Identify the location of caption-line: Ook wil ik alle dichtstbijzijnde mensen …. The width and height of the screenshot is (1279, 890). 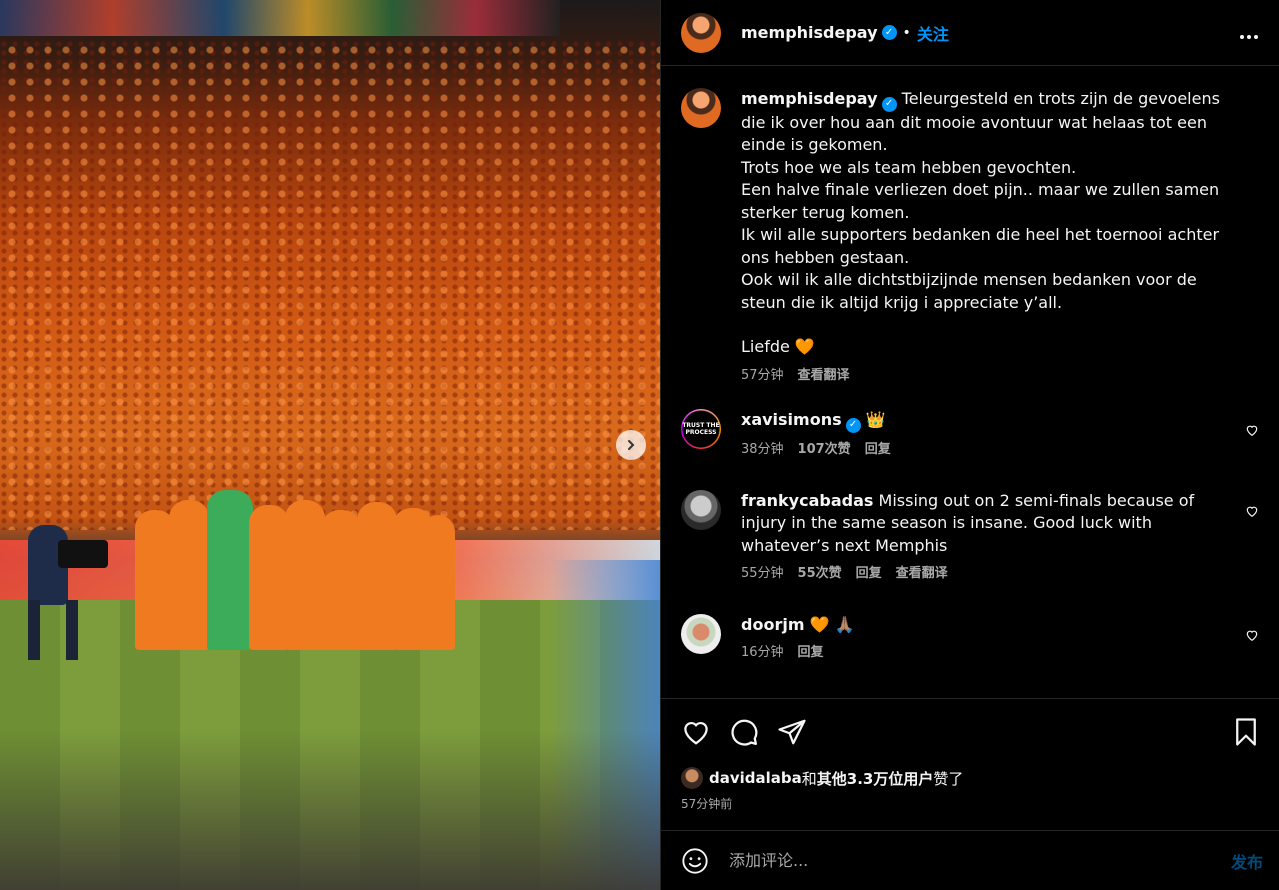
(969, 291).